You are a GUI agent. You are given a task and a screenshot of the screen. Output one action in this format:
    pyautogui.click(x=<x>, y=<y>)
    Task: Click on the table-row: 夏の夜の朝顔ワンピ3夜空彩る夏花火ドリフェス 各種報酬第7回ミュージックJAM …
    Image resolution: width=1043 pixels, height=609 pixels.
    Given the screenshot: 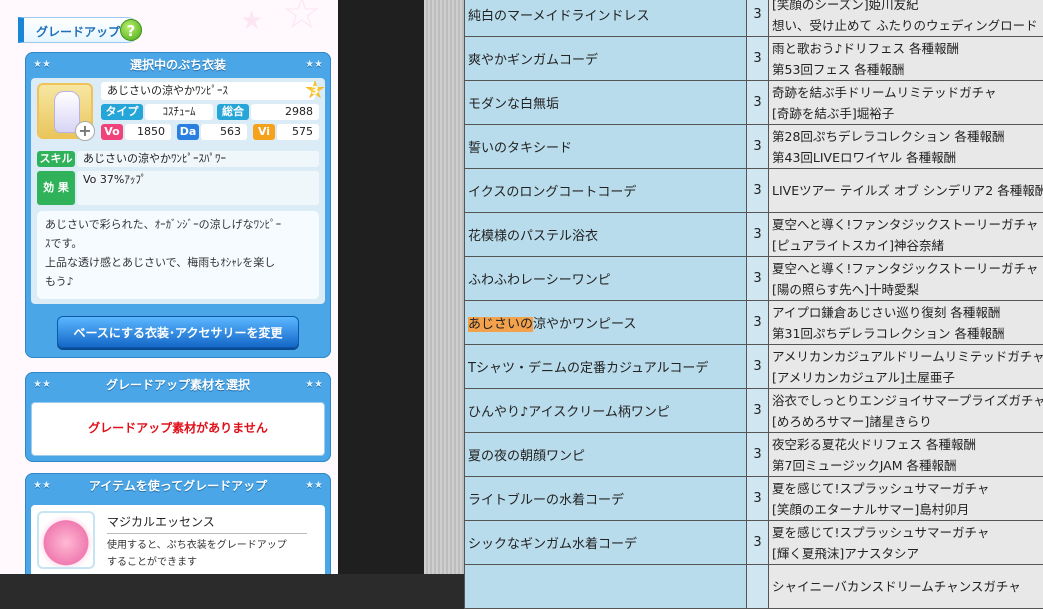 What is the action you would take?
    pyautogui.click(x=754, y=455)
    